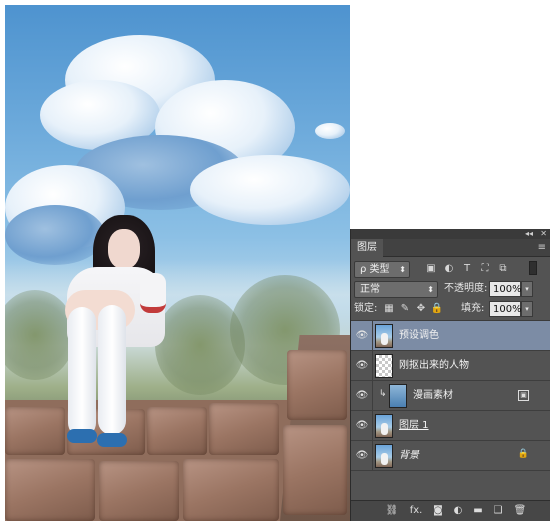 The height and width of the screenshot is (521, 550). Describe the element at coordinates (498, 511) in the screenshot. I see `new-layer-icon: ❑` at that location.